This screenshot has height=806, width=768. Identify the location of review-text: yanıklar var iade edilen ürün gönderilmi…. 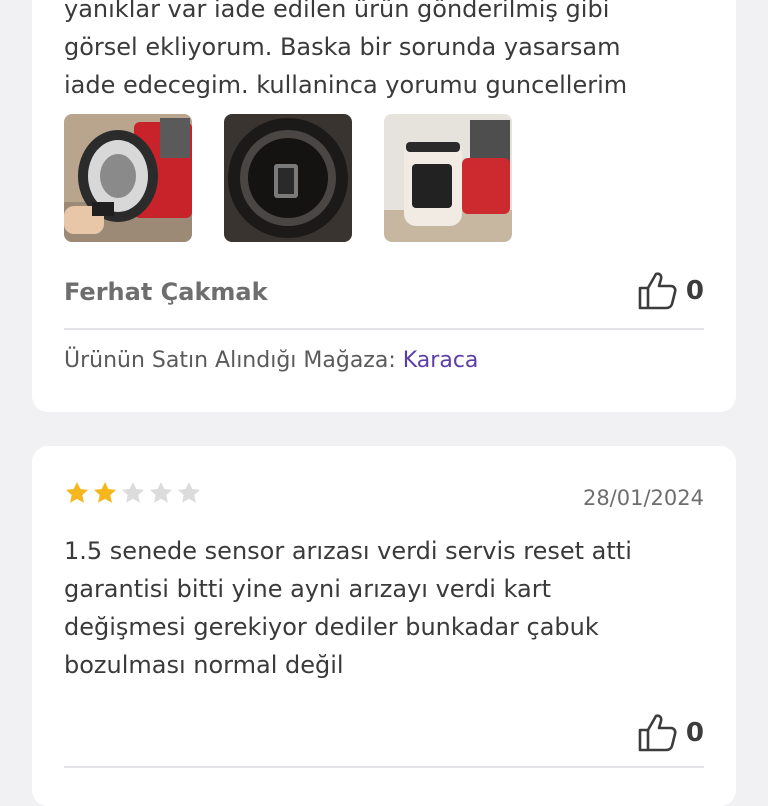
(346, 49).